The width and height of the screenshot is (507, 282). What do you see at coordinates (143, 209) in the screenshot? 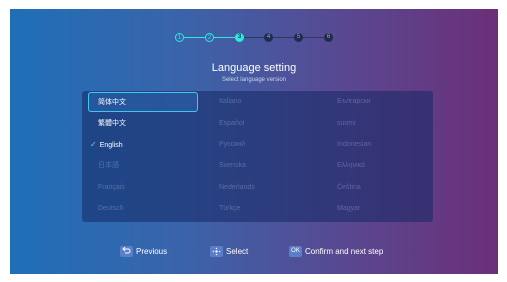
I see `language-option-german: Deutsch` at bounding box center [143, 209].